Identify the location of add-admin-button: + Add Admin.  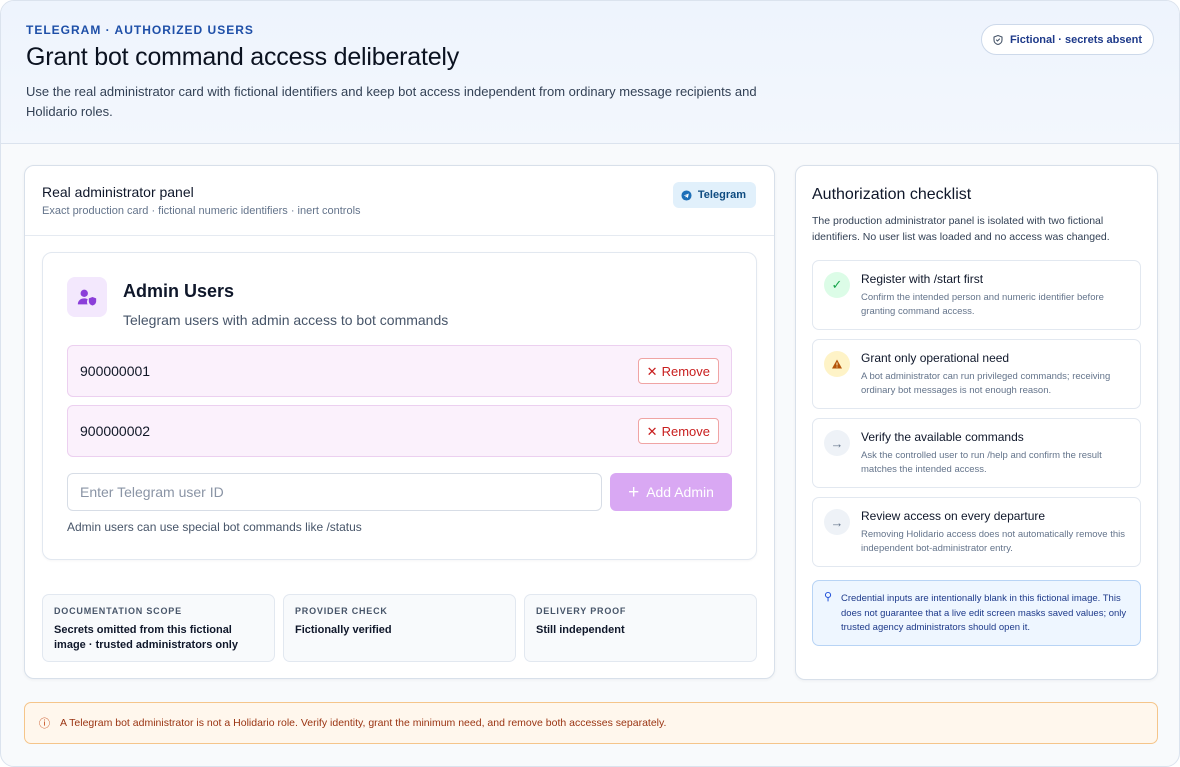
(671, 492).